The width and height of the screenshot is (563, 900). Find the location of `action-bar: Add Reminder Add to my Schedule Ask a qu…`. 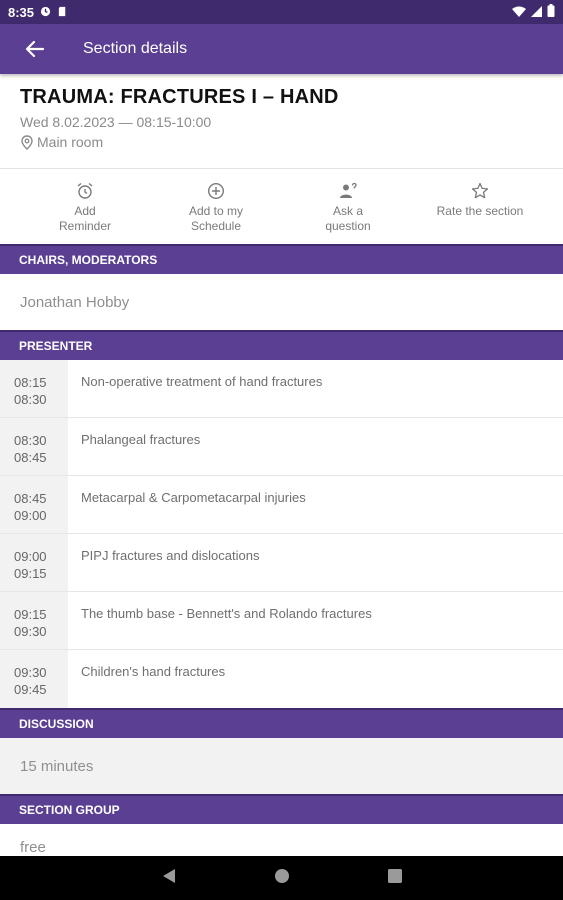

action-bar: Add Reminder Add to my Schedule Ask a qu… is located at coordinates (281, 207).